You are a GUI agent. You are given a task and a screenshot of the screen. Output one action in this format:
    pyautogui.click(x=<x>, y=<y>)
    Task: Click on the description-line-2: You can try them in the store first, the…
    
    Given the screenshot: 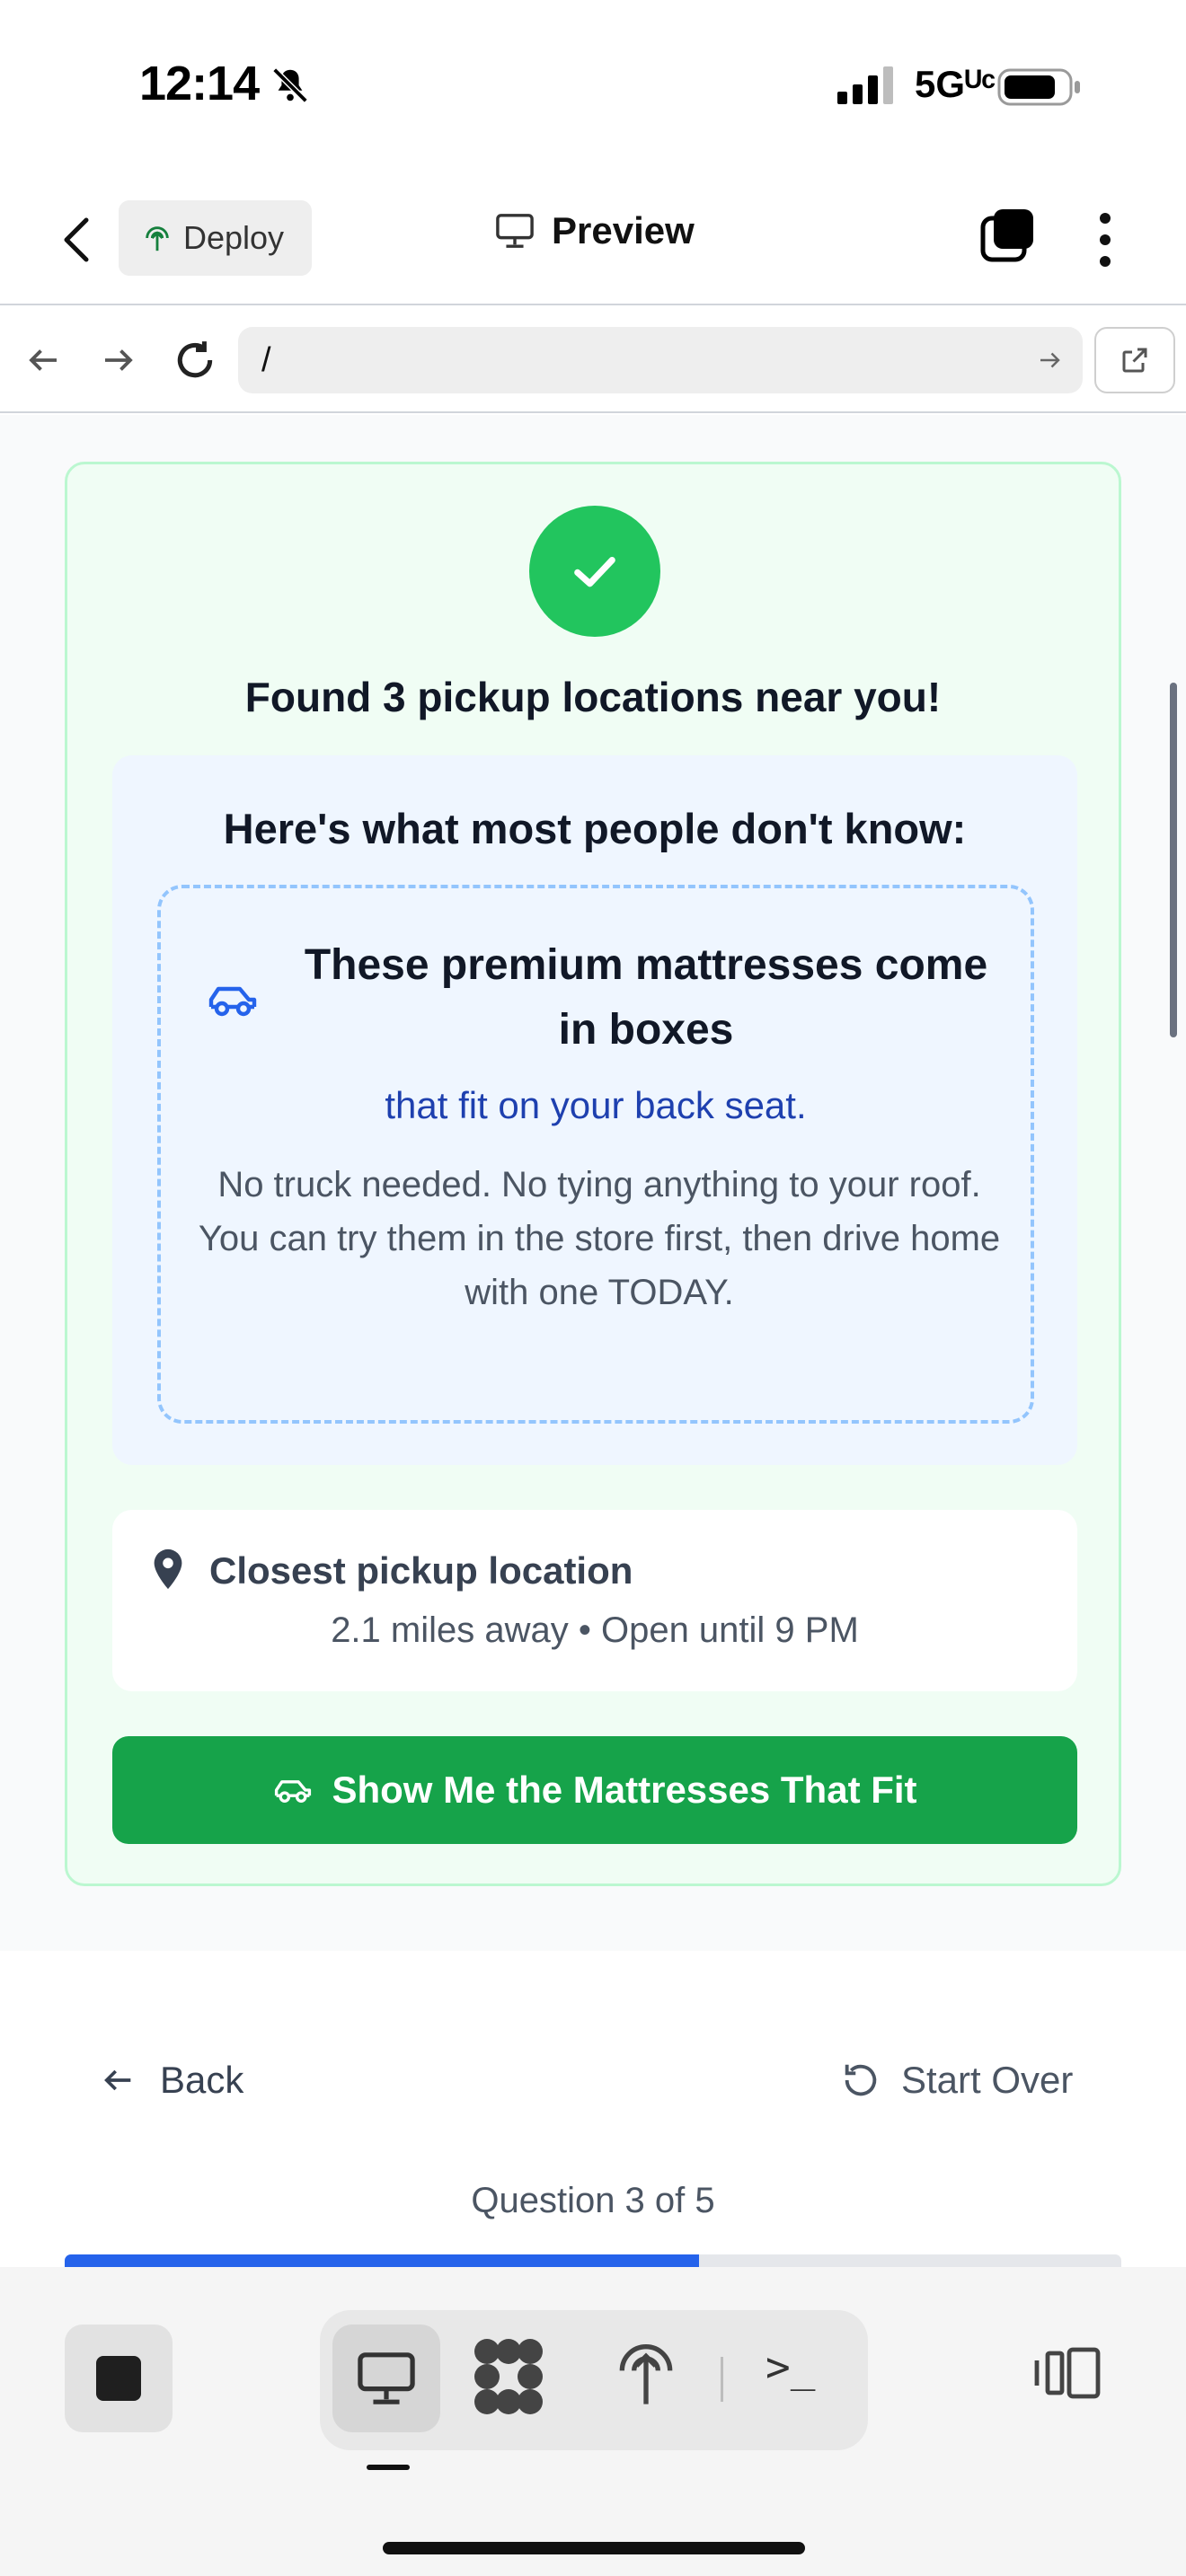 What is the action you would take?
    pyautogui.click(x=599, y=1265)
    